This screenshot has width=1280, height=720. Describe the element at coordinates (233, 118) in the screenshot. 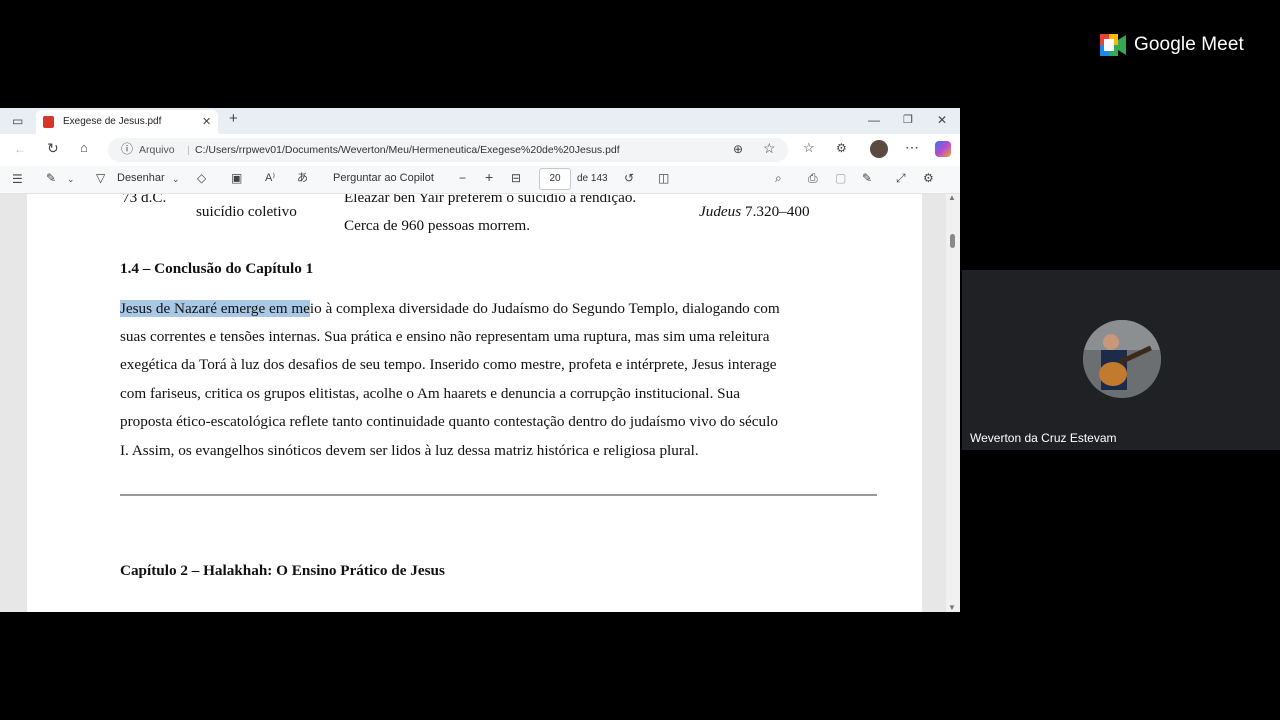

I see `new-tab-icon: +` at that location.